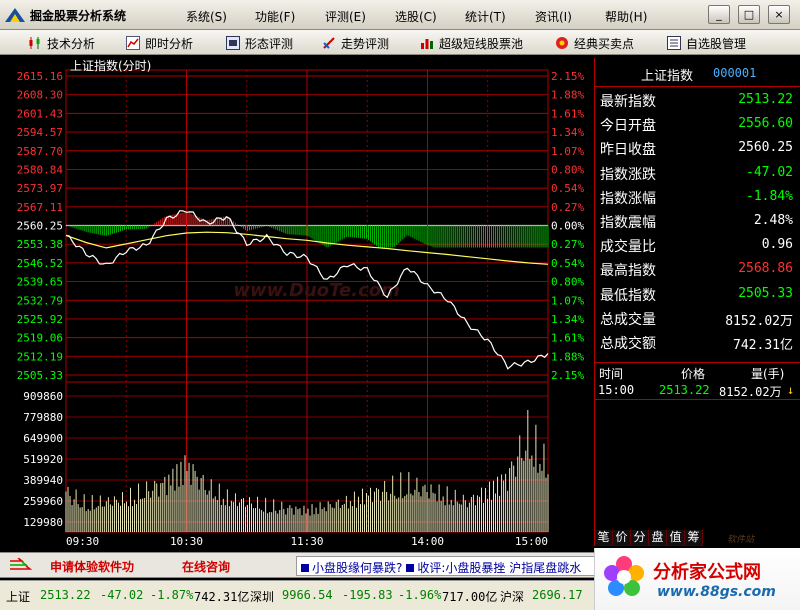 This screenshot has width=800, height=610. What do you see at coordinates (206, 566) in the screenshot?
I see `online-consult-link: 在线咨询` at bounding box center [206, 566].